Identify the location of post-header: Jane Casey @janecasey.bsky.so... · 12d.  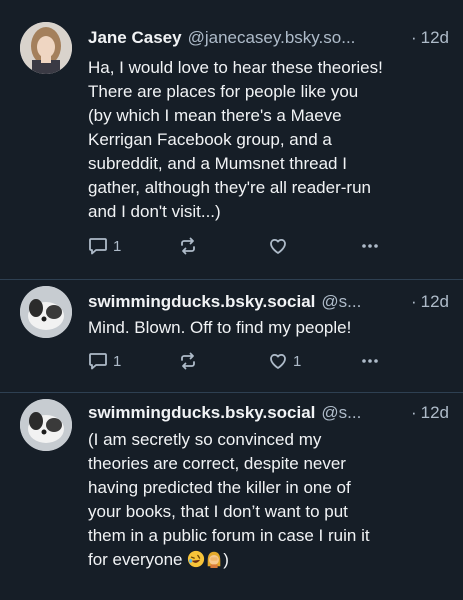
(268, 38).